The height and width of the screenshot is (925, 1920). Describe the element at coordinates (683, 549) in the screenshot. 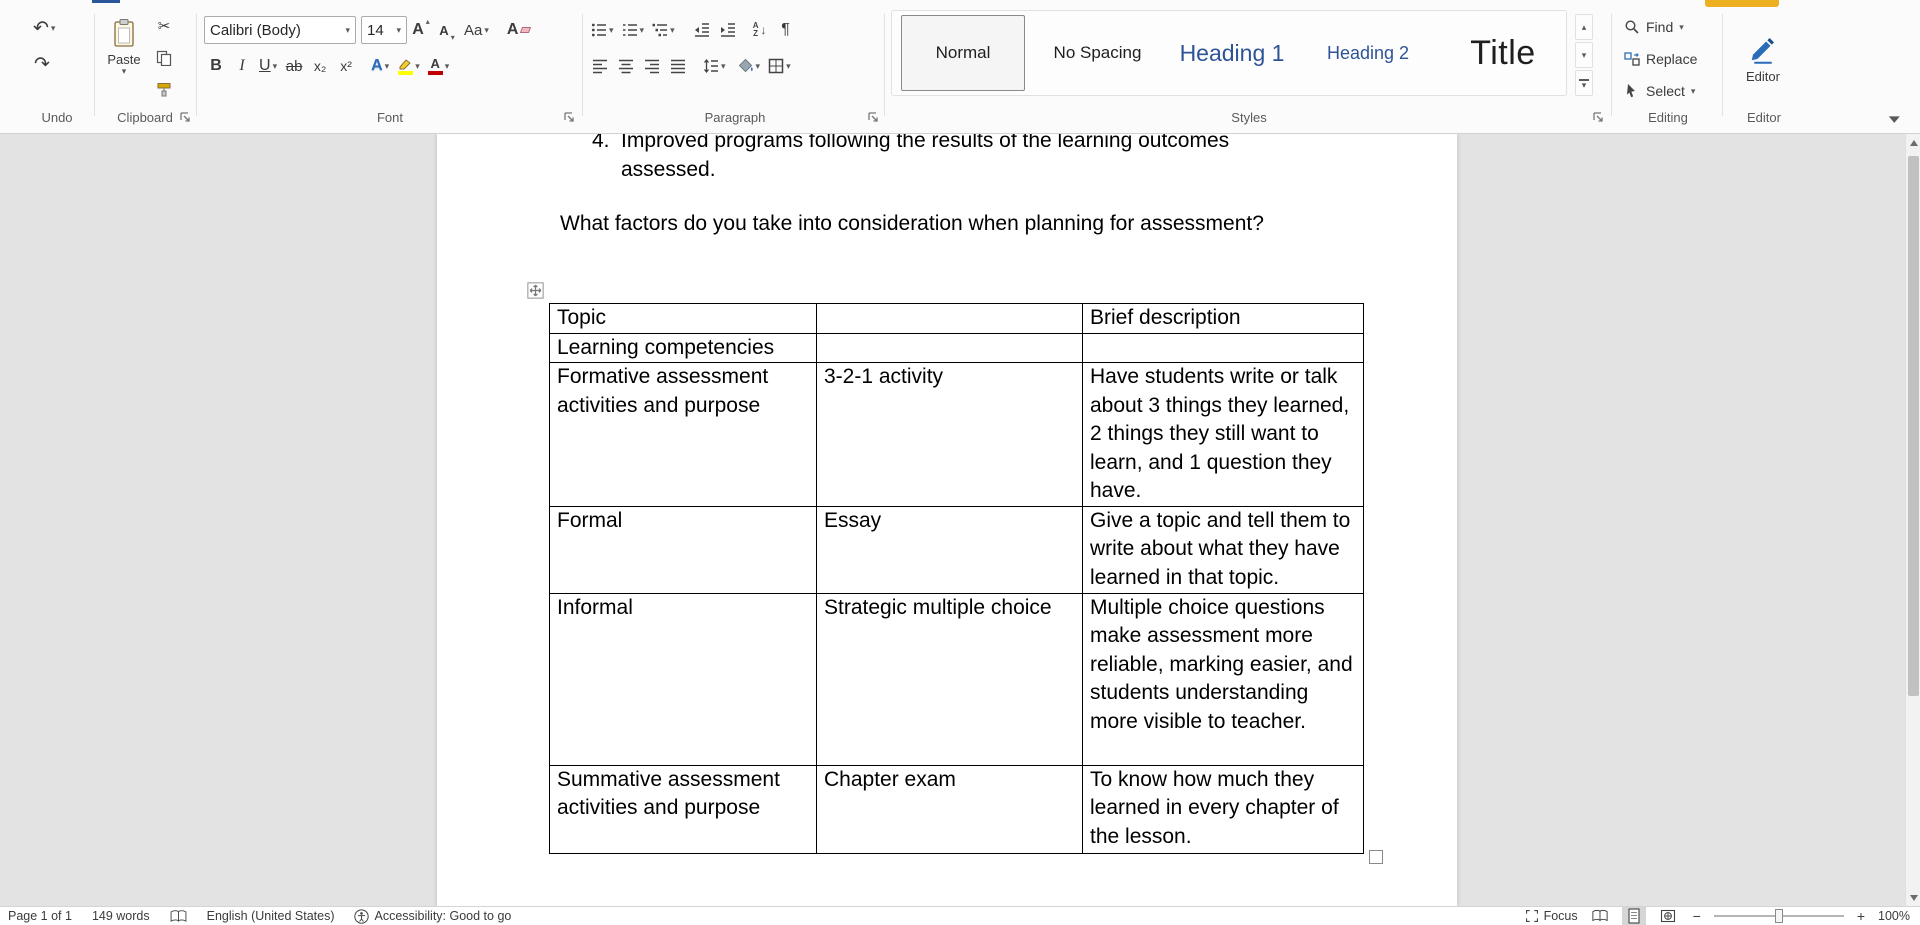

I see `table-cell: Formal` at that location.